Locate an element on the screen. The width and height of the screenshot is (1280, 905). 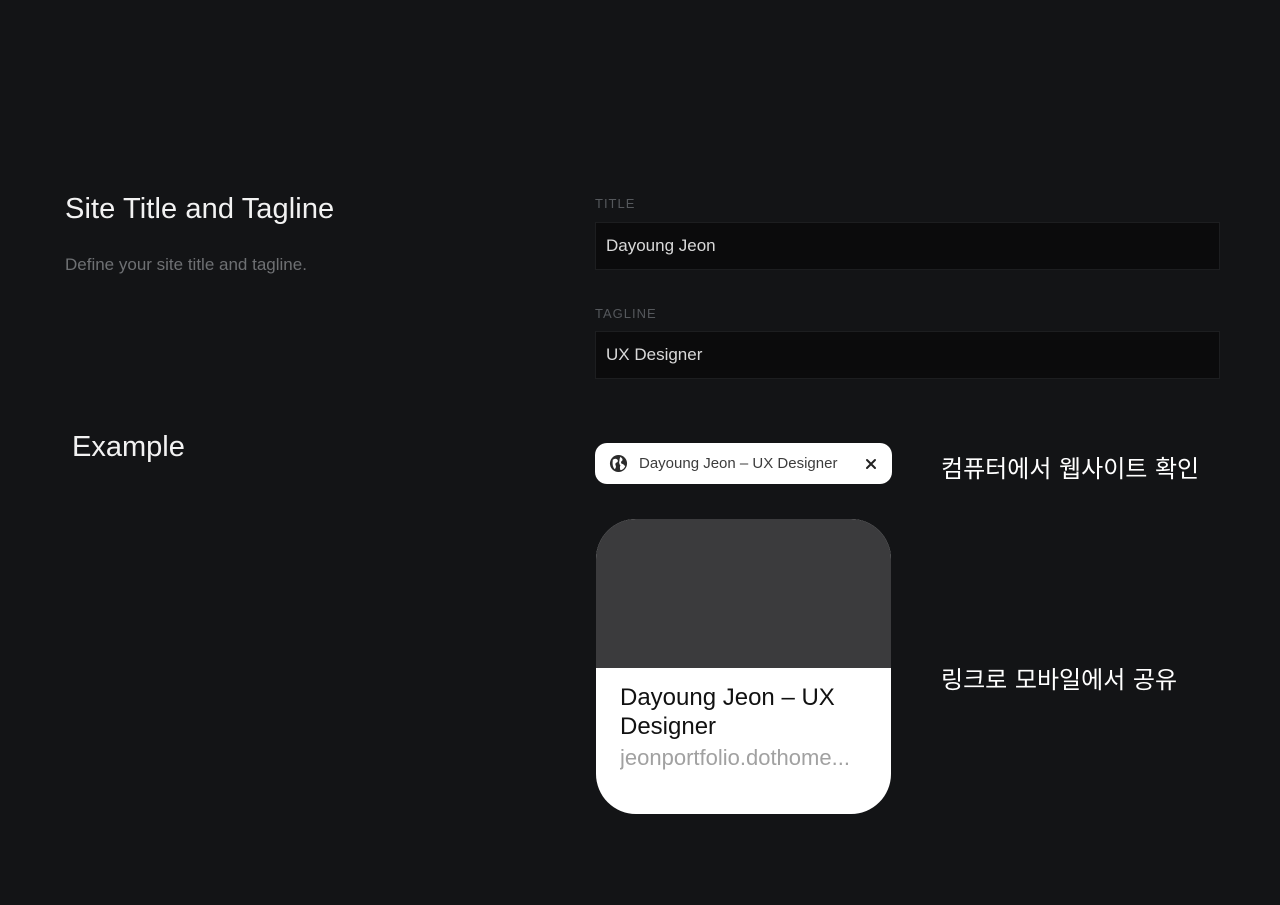
example-heading: Example is located at coordinates (128, 447).